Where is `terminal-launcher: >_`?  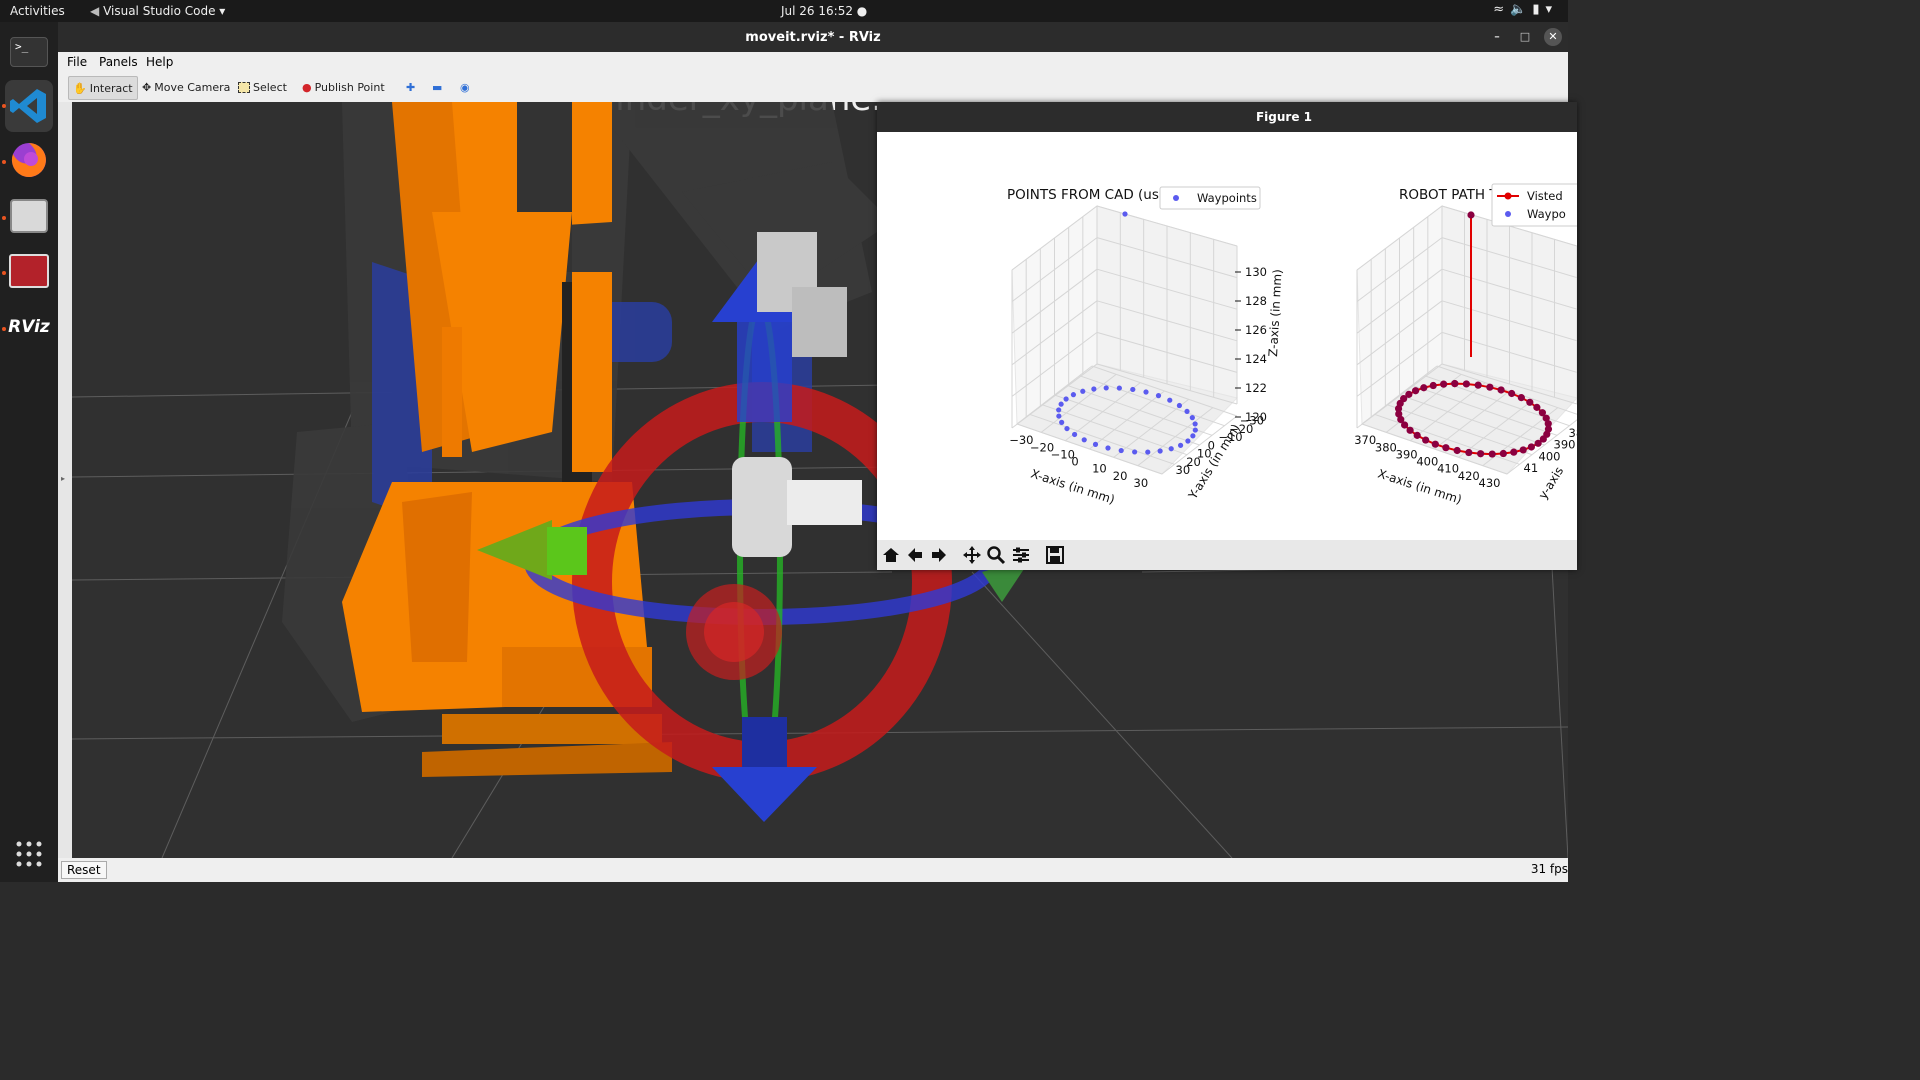
terminal-launcher: >_ is located at coordinates (29, 52).